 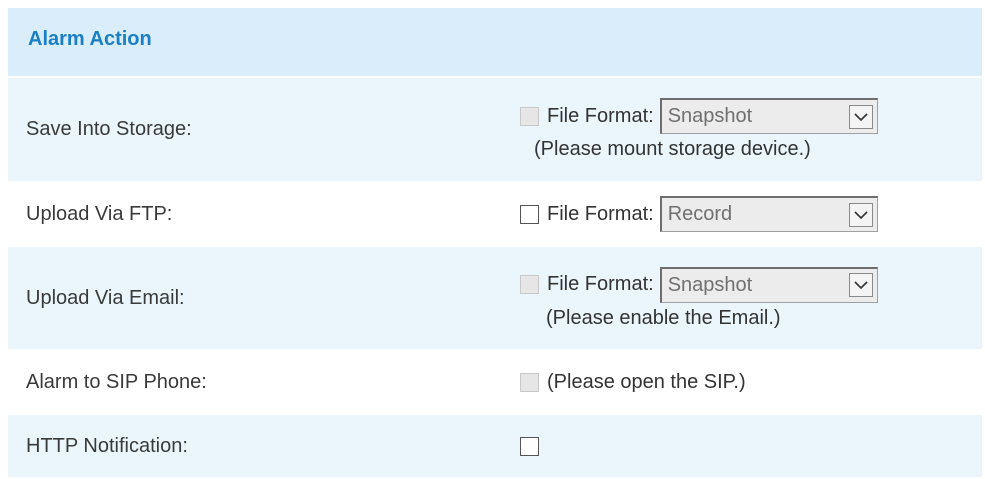 I want to click on row-controls: (Please open the SIP.), so click(x=740, y=382).